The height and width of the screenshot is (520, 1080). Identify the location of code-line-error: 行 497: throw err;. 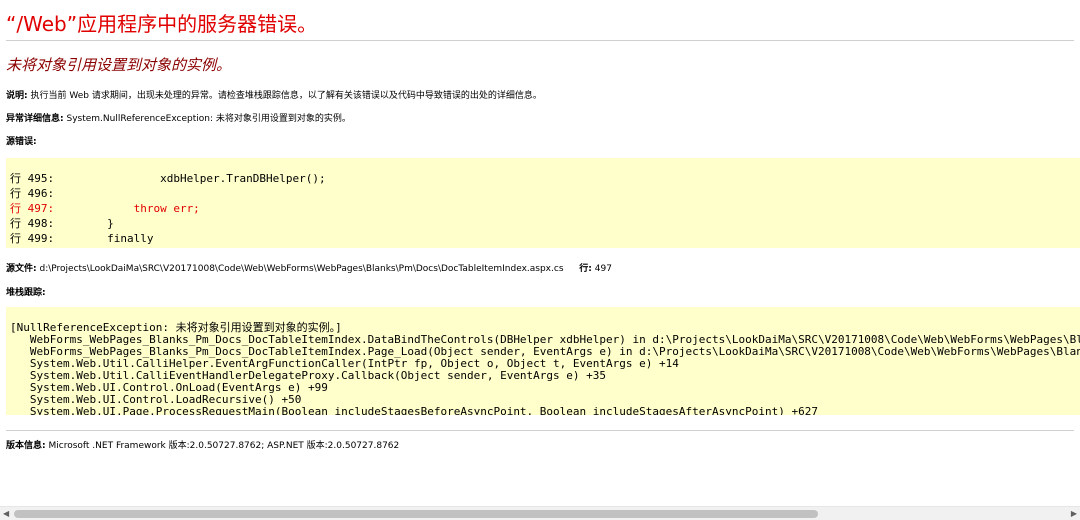
(105, 208).